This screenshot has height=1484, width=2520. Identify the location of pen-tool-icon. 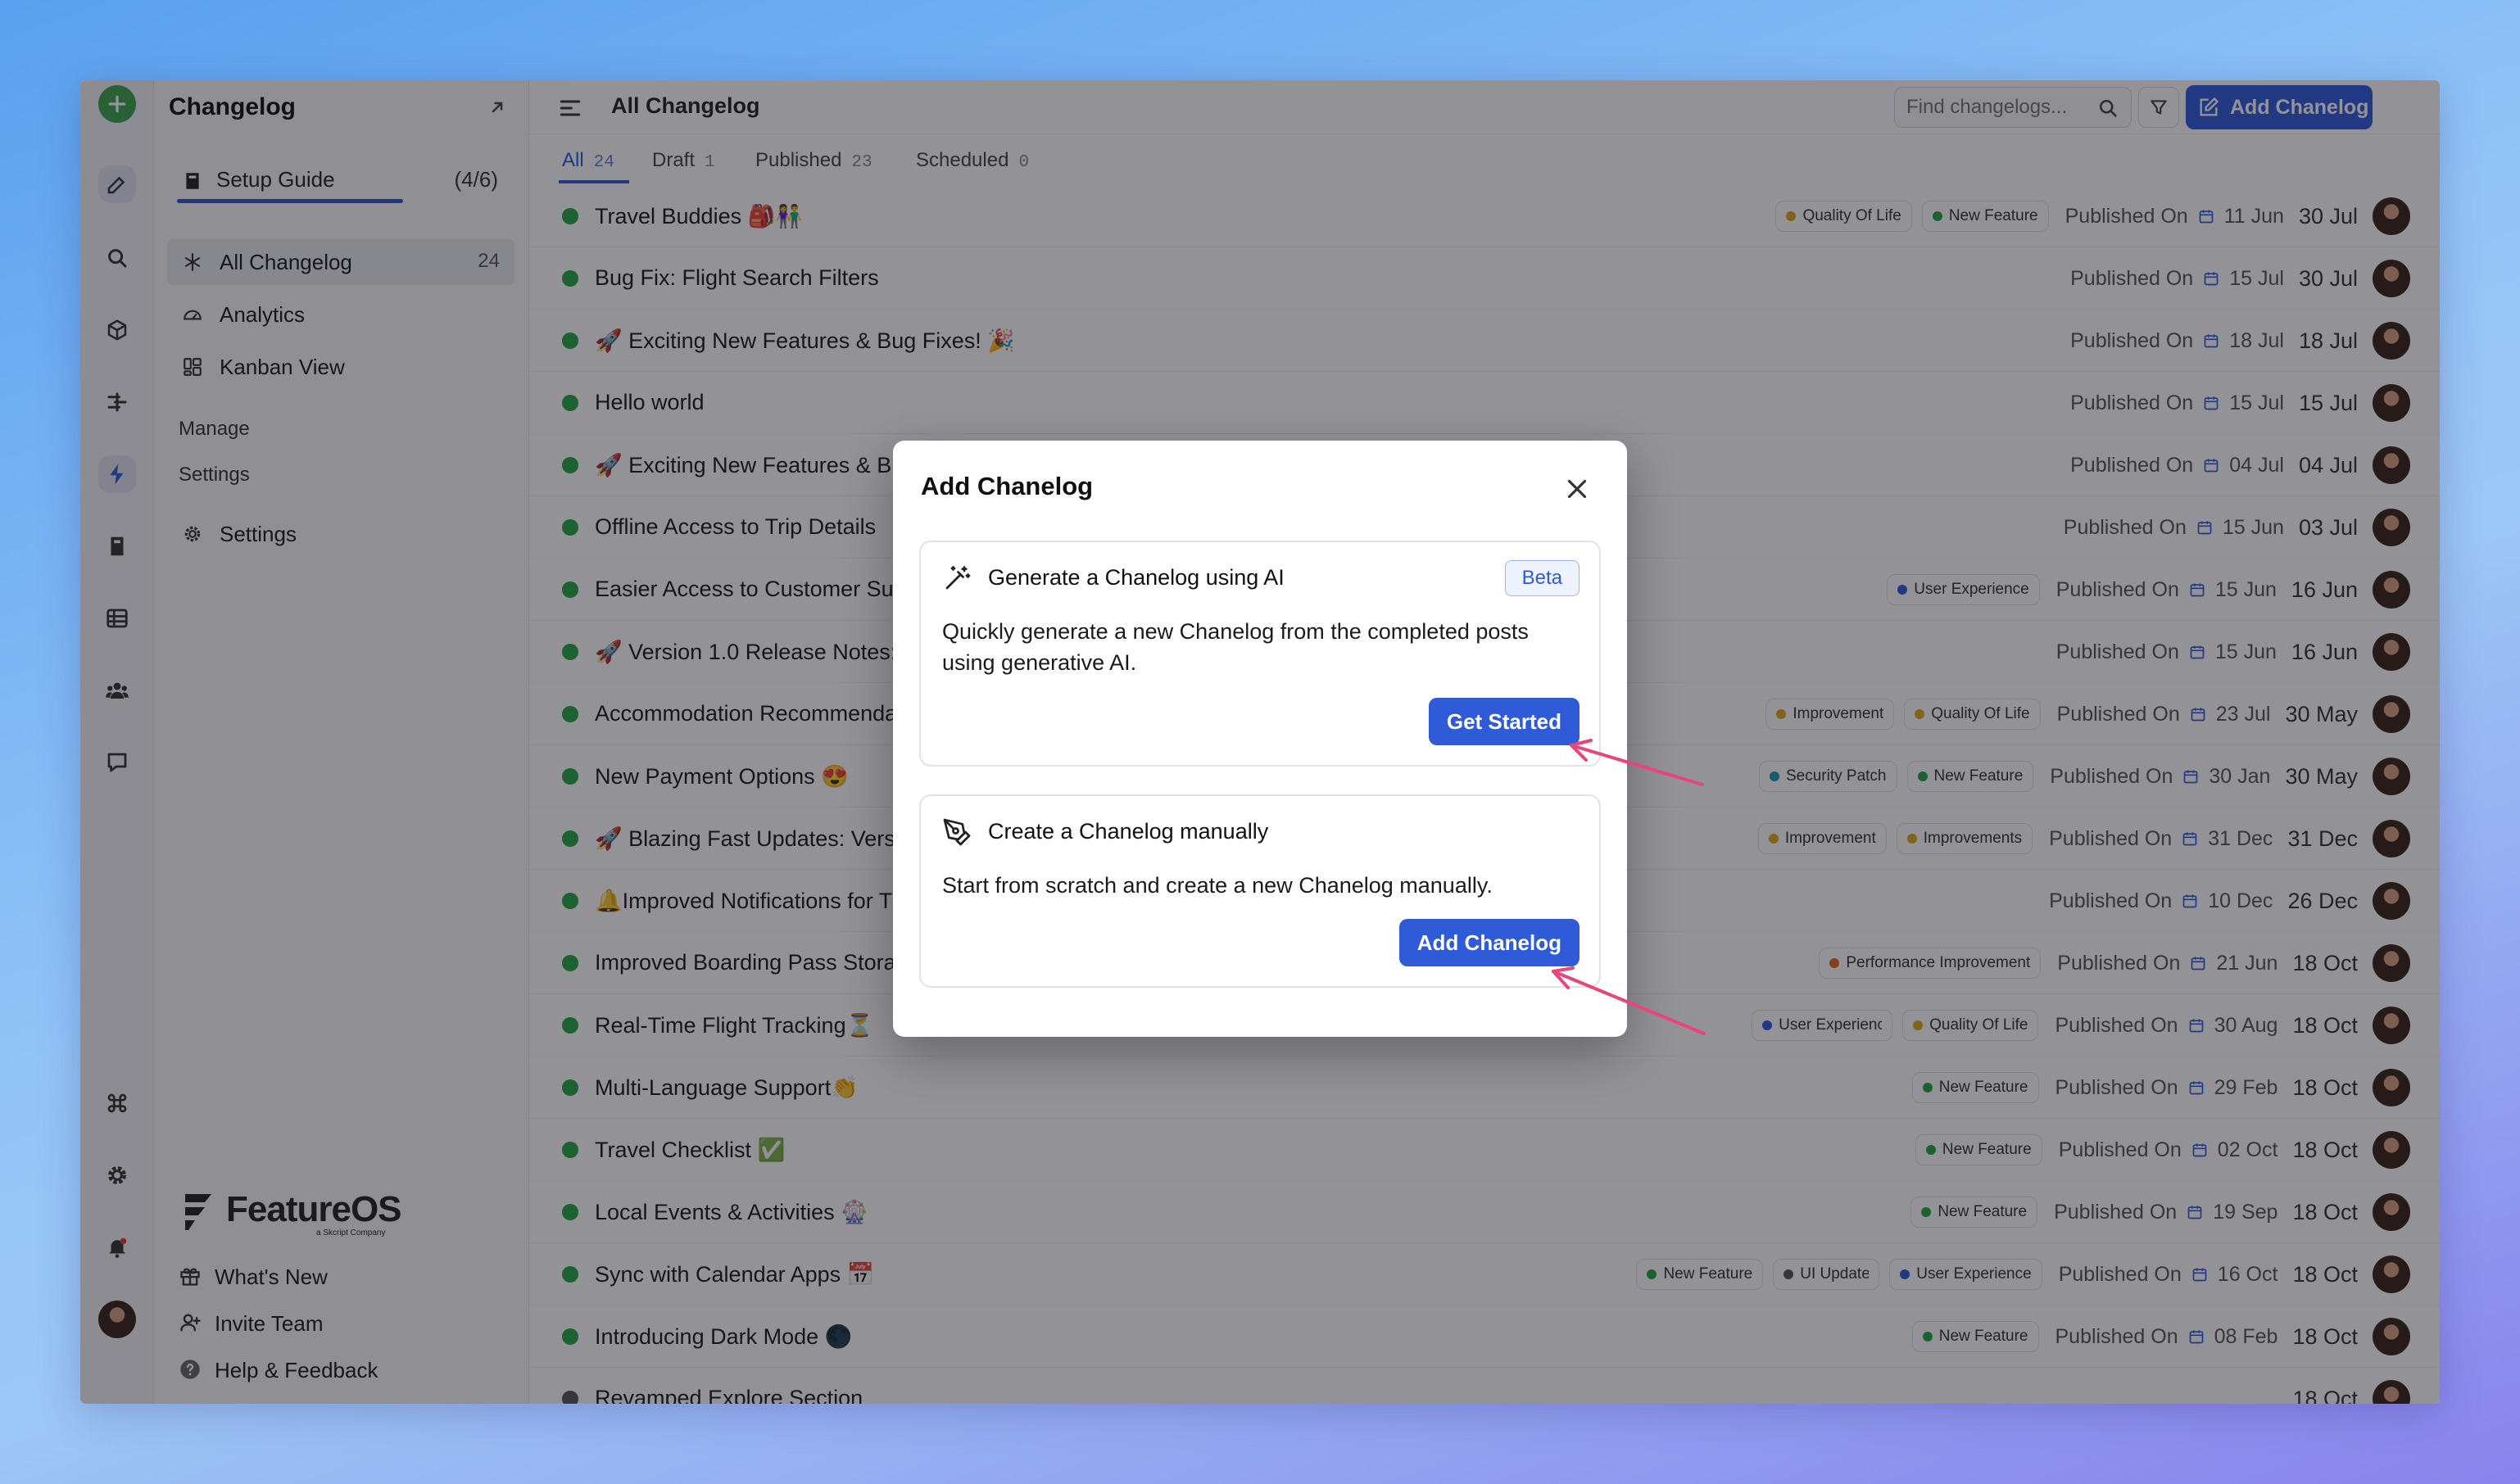
(957, 832).